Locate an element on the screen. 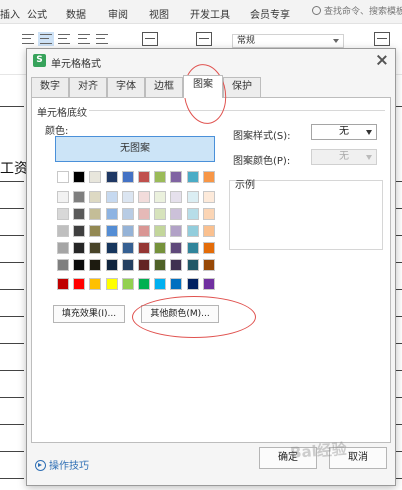 This screenshot has height=490, width=402. table-style-icon is located at coordinates (382, 39).